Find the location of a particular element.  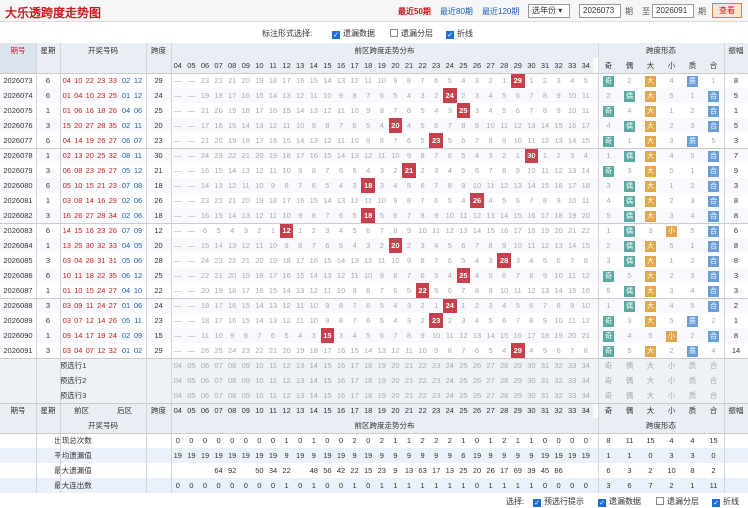

preselect-number: 11 is located at coordinates (273, 365).